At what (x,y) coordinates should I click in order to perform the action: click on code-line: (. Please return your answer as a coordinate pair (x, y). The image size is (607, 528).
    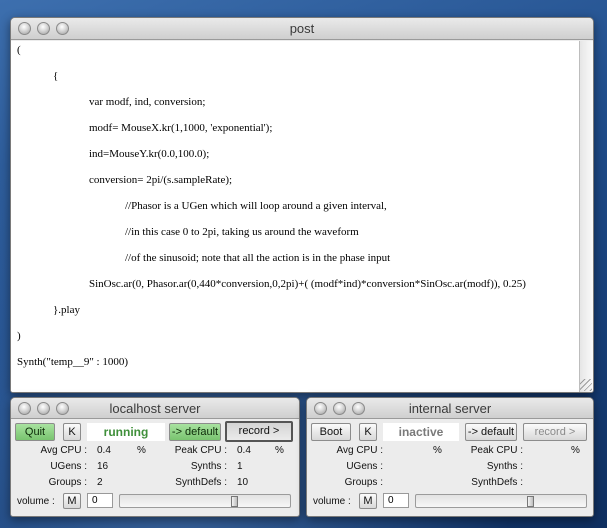
    Looking at the image, I should click on (19, 50).